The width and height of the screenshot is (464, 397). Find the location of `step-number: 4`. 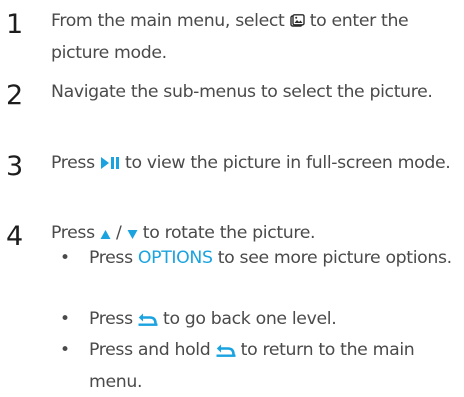

step-number: 4 is located at coordinates (15, 236).